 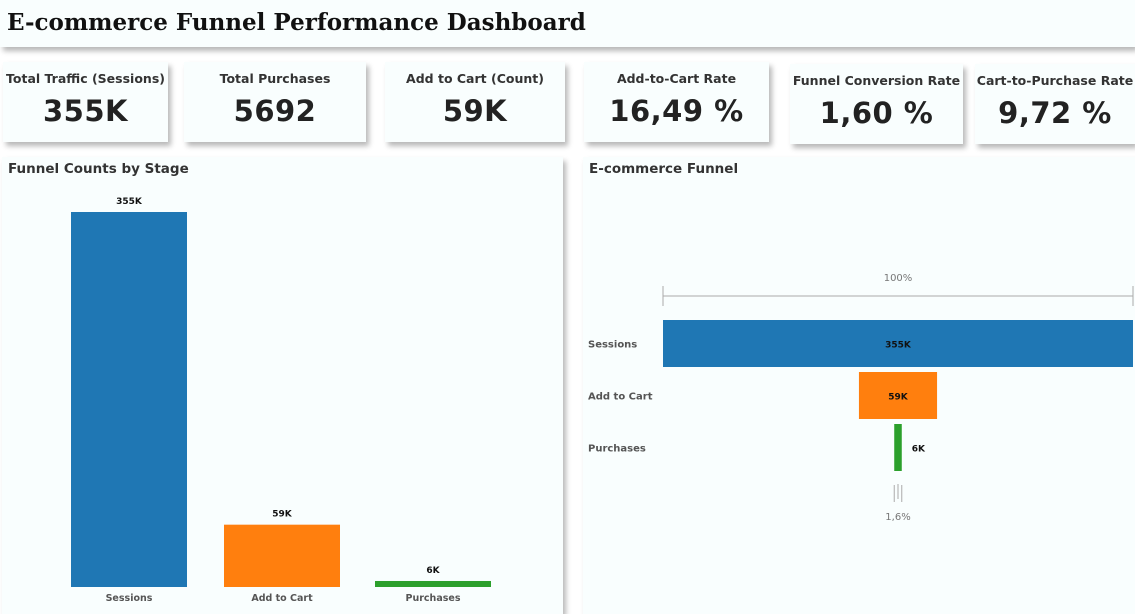 I want to click on x-tick-label-add-to-cart: Add to Cart, so click(x=282, y=598).